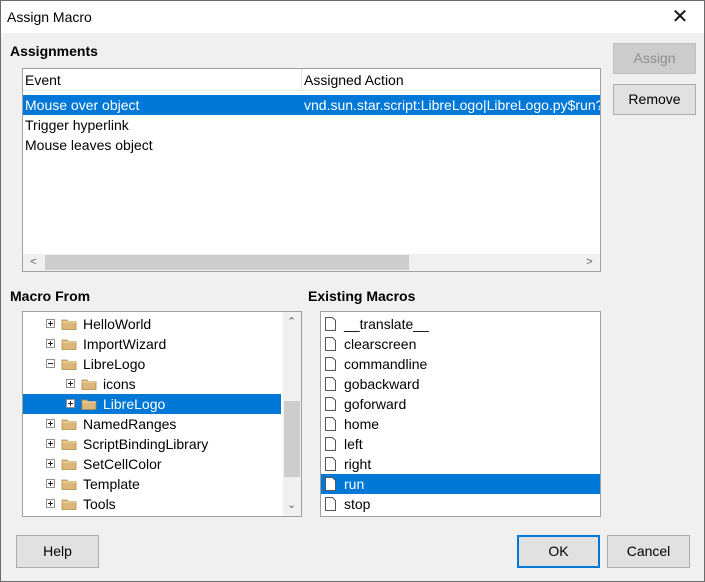 The image size is (705, 582). What do you see at coordinates (460, 324) in the screenshot?
I see `macro-list-item: __translate__` at bounding box center [460, 324].